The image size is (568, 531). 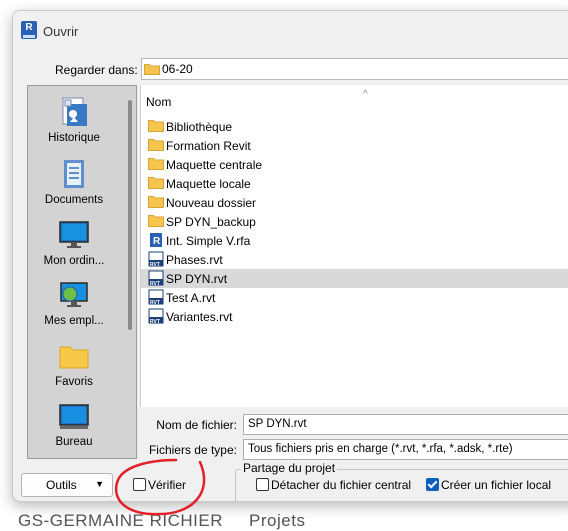 I want to click on file-list-item: RVT Test A.rvt, so click(x=354, y=297).